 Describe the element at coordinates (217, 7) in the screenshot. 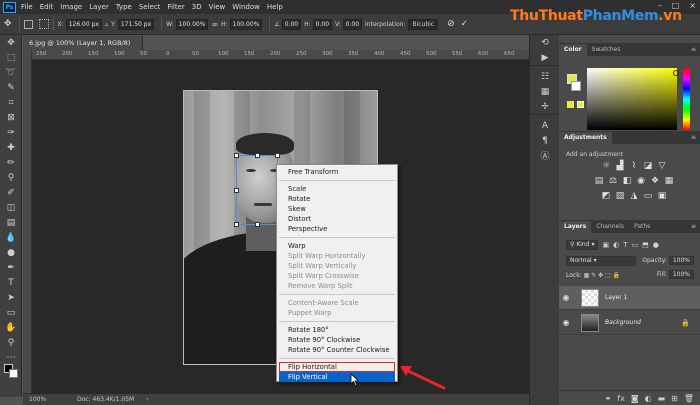

I see `menu-view: View` at that location.